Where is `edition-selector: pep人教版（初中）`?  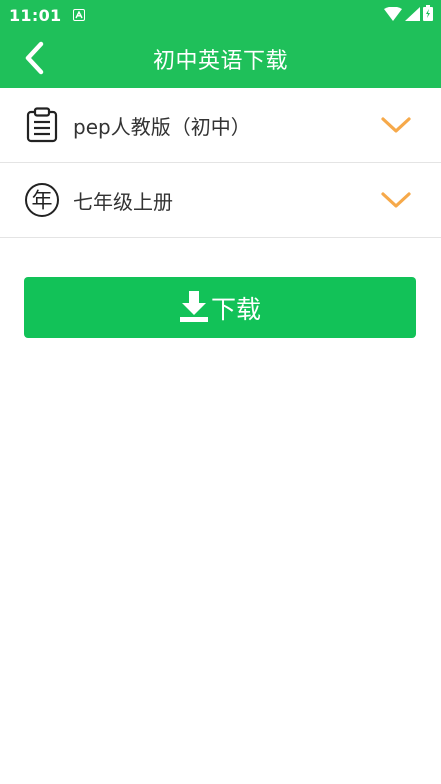
edition-selector: pep人教版（初中） is located at coordinates (220, 125).